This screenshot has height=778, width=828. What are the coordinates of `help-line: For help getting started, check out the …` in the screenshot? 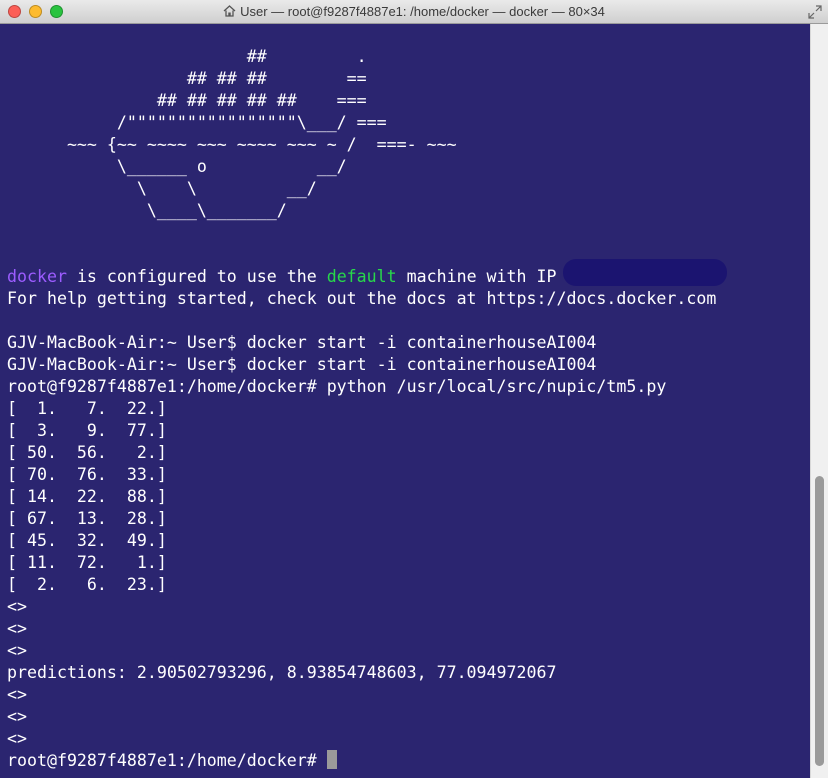 It's located at (362, 298).